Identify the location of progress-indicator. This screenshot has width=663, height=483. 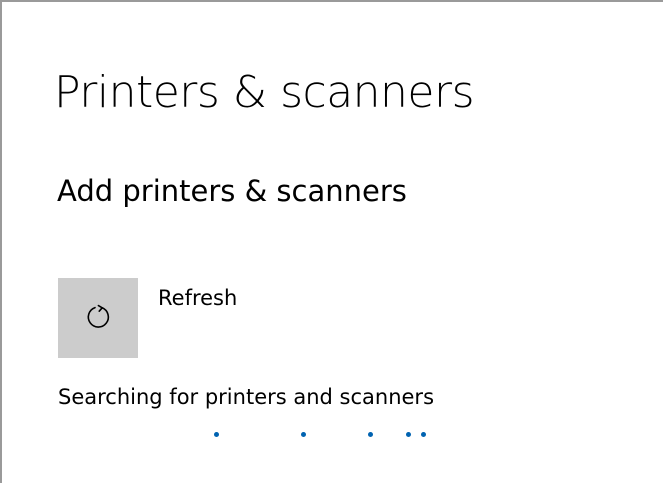
(332, 437).